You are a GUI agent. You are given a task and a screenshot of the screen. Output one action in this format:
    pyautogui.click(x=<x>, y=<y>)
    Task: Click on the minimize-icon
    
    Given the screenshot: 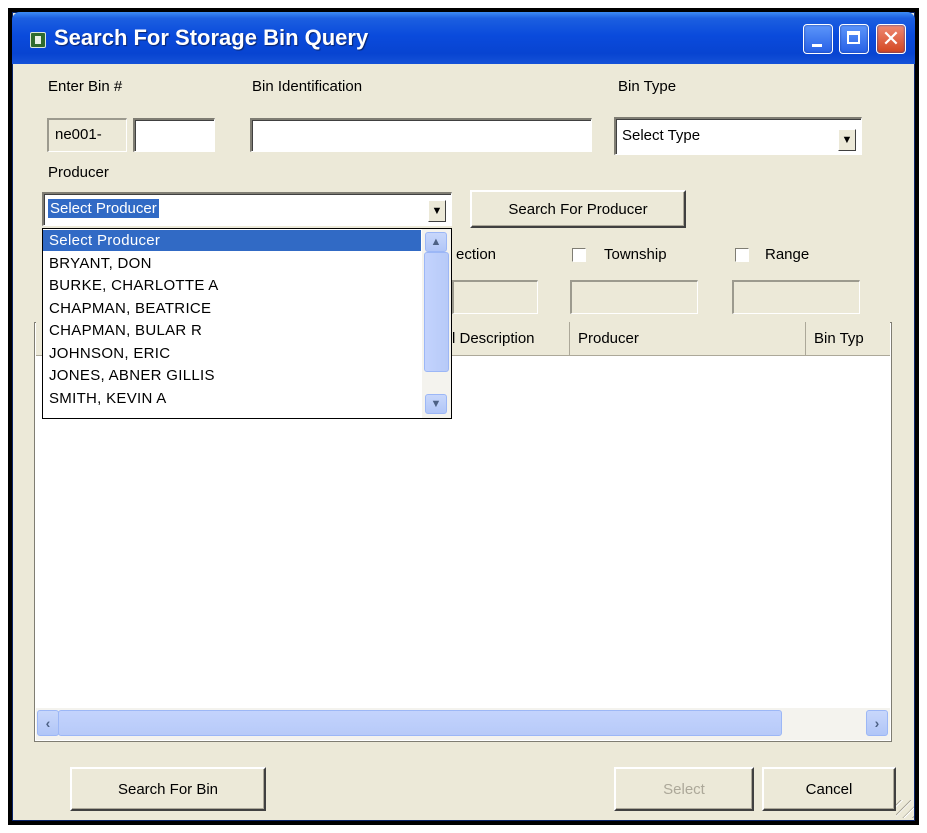 What is the action you would take?
    pyautogui.click(x=818, y=39)
    